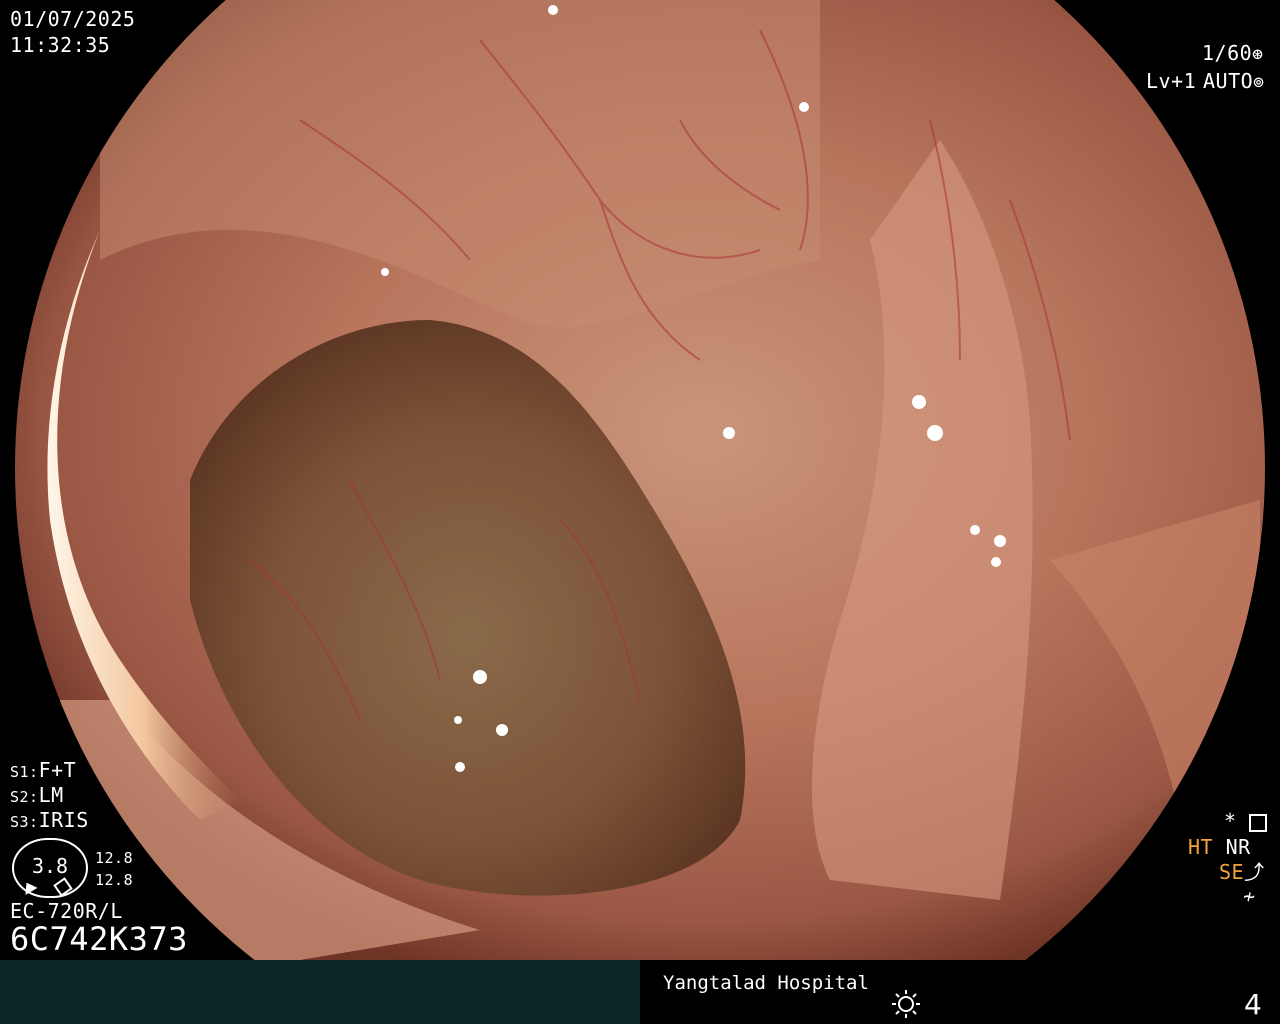 The width and height of the screenshot is (1280, 1024). I want to click on star-marker: *, so click(1230, 821).